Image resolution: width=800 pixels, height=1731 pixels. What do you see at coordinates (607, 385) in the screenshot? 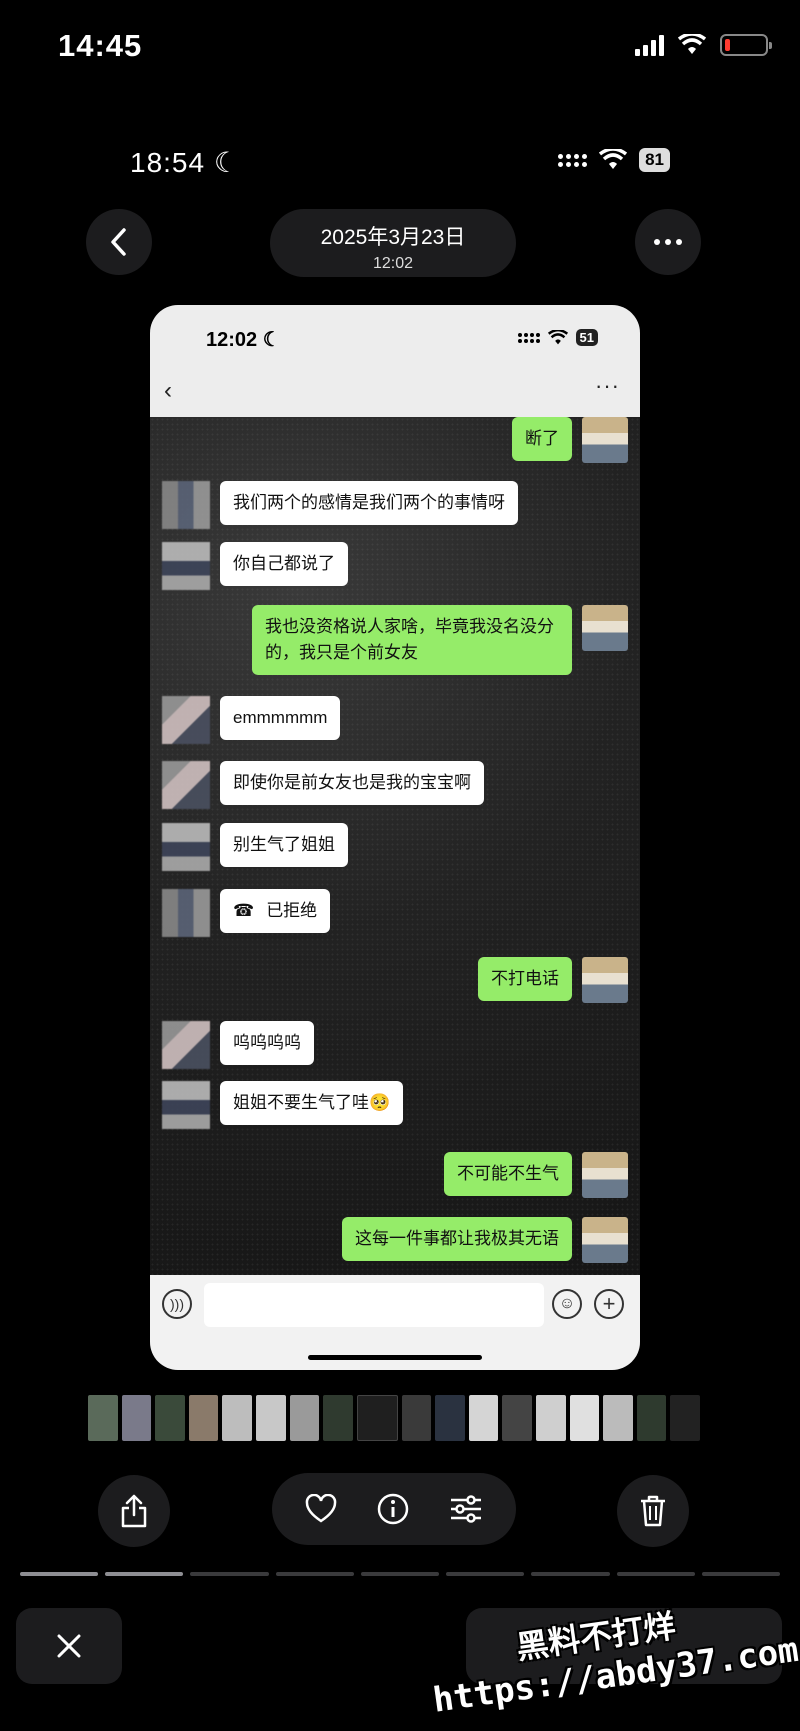
I see `chat-more-icon: ···` at bounding box center [607, 385].